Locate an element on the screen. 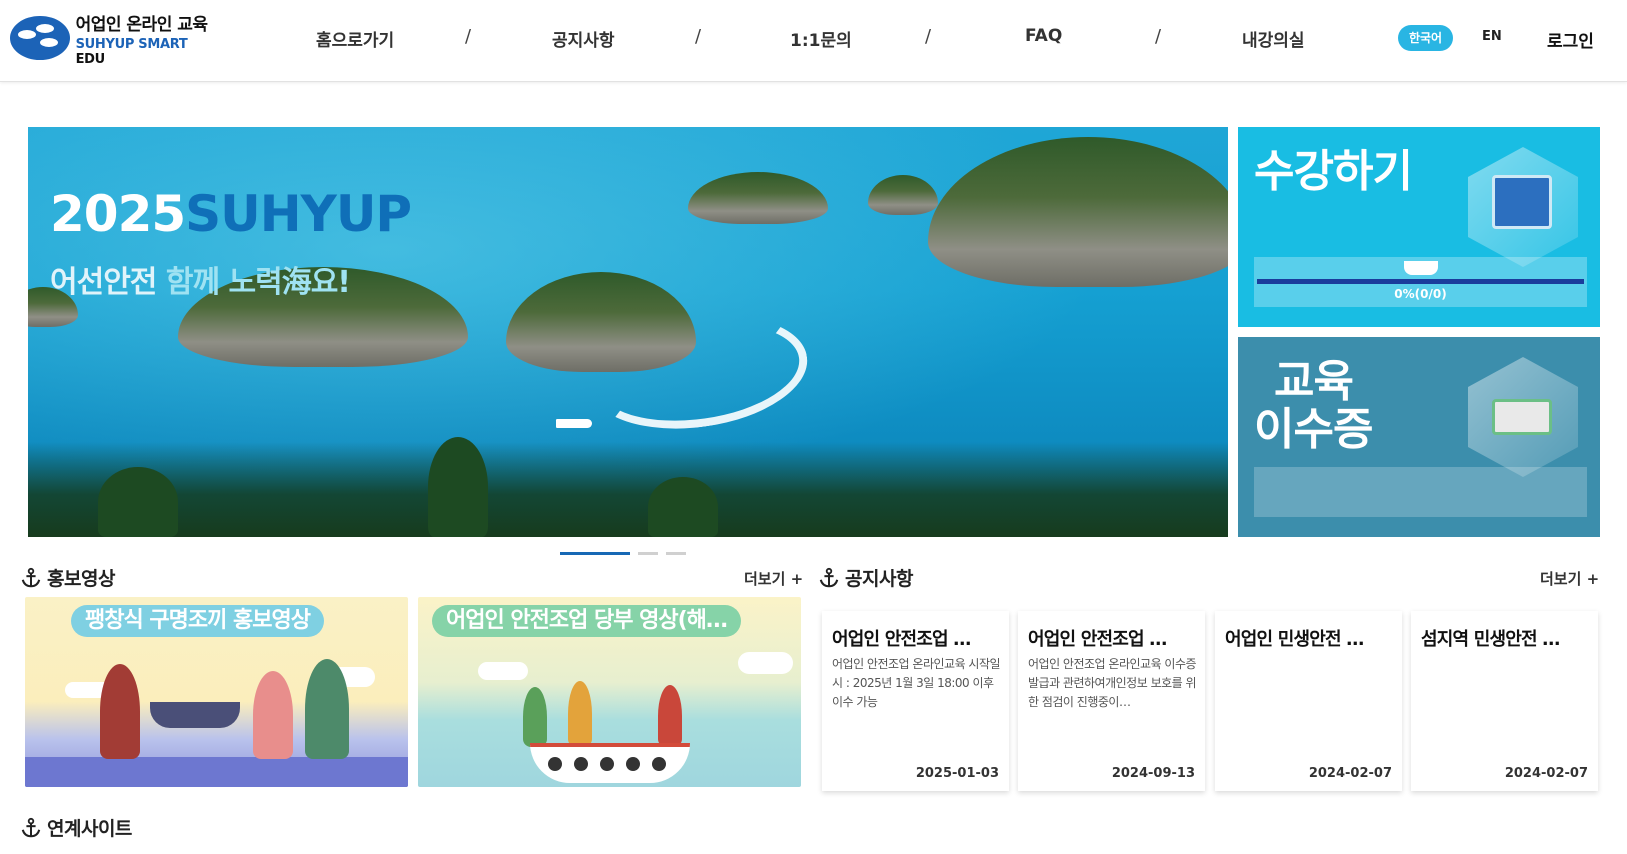  ship-icon is located at coordinates (1421, 268).